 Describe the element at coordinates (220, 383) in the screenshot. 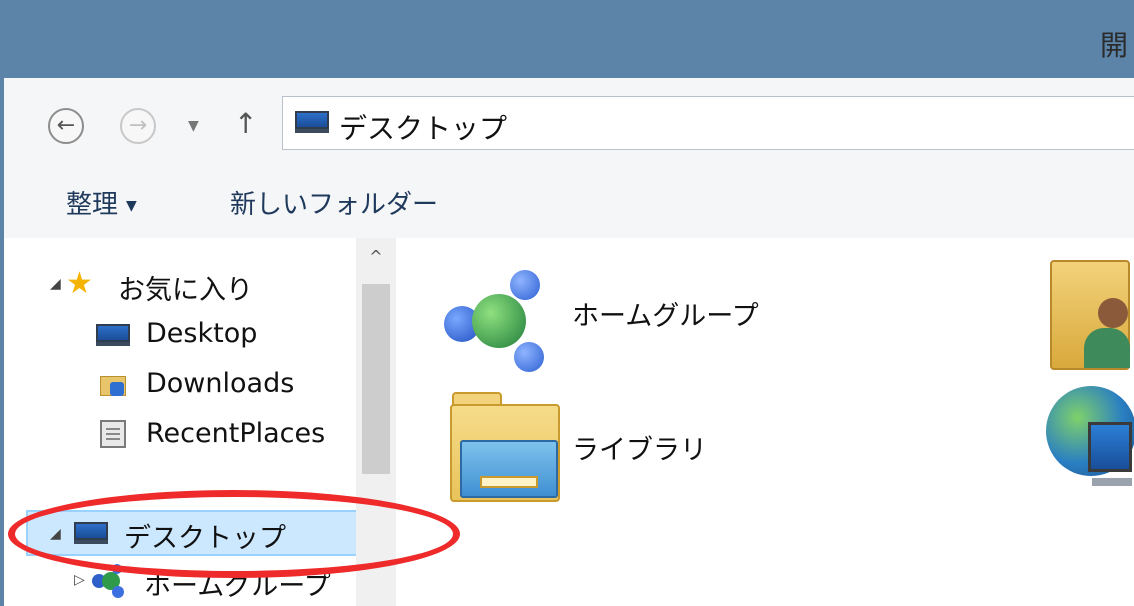

I see `tree-item-label: Downloads` at that location.